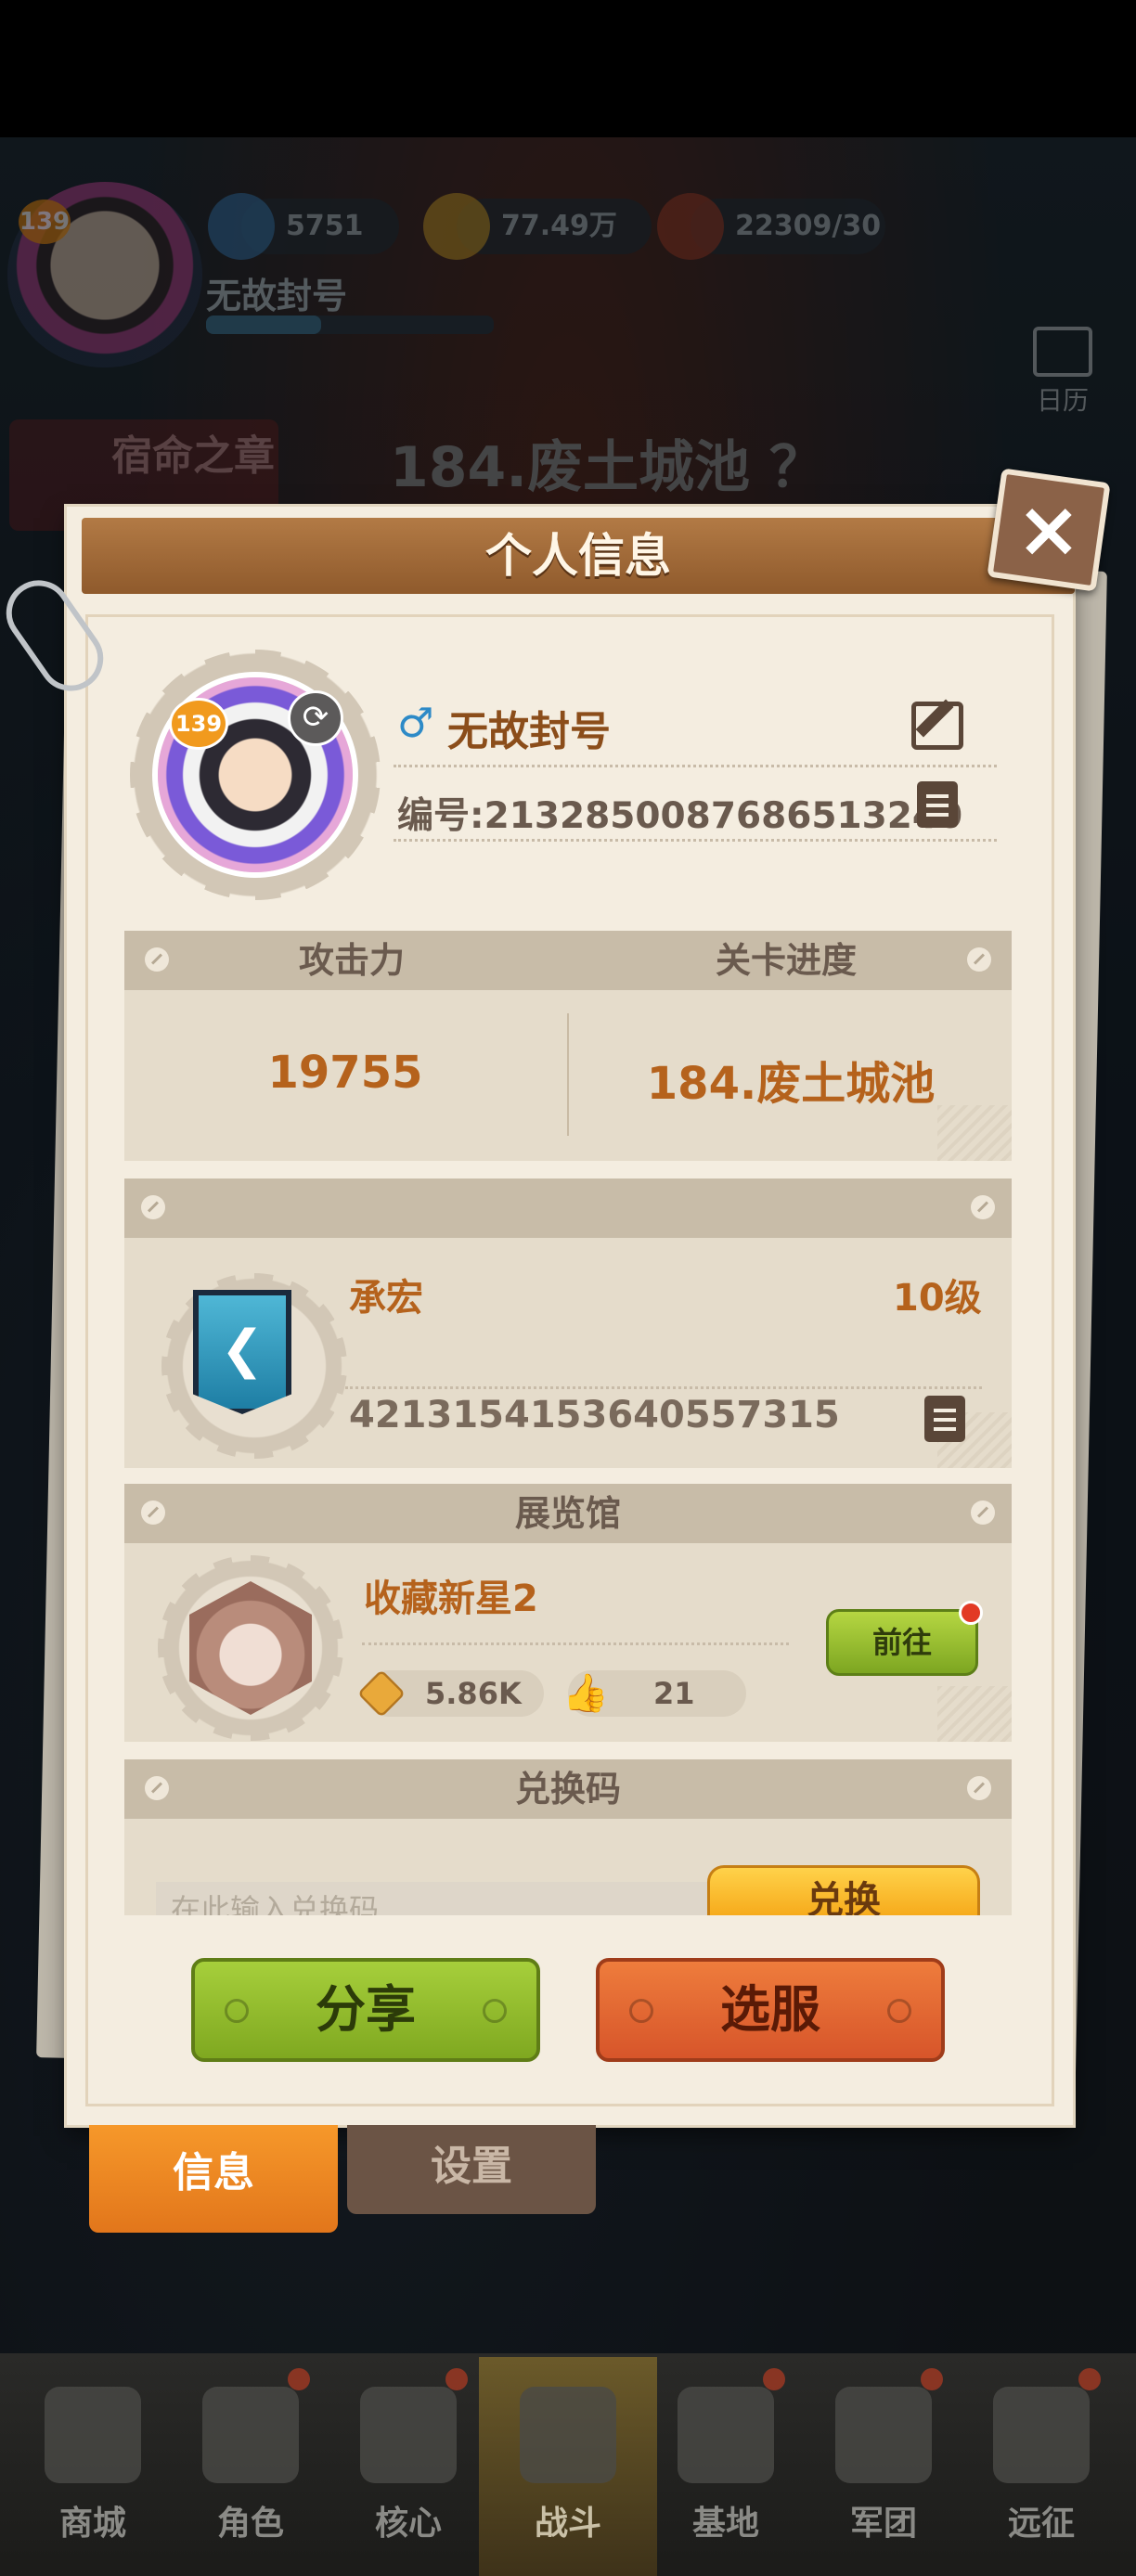 This screenshot has width=1136, height=2576. What do you see at coordinates (451, 1599) in the screenshot?
I see `gallery-title: 收藏新星2` at bounding box center [451, 1599].